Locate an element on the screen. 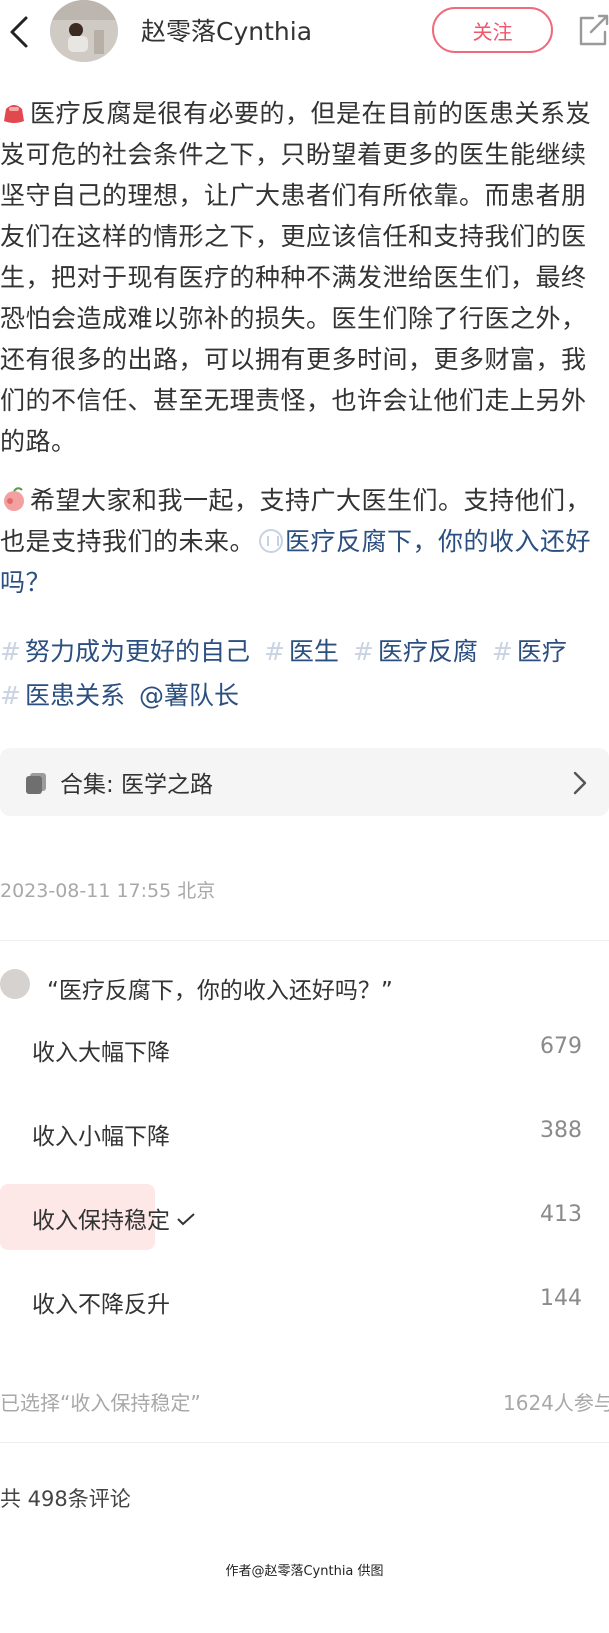 The height and width of the screenshot is (1633, 609). poll-selected-text: 已选择“收入保持稳定” is located at coordinates (100, 1403).